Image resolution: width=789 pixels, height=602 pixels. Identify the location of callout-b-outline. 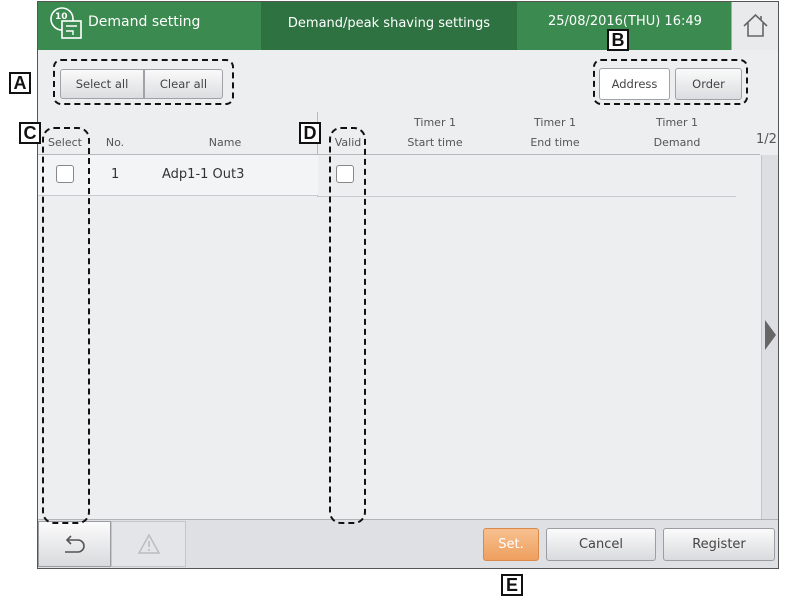
(670, 82).